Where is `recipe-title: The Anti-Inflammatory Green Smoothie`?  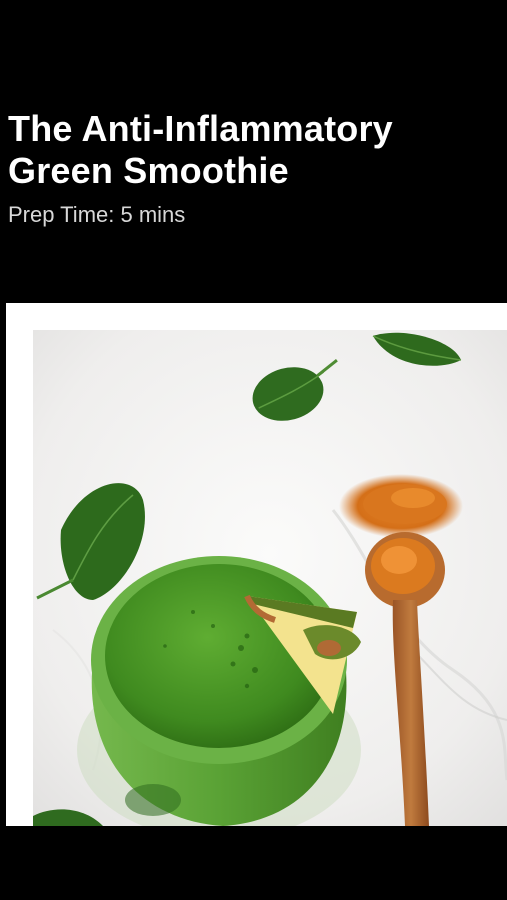
recipe-title: The Anti-Inflammatory Green Smoothie is located at coordinates (200, 149).